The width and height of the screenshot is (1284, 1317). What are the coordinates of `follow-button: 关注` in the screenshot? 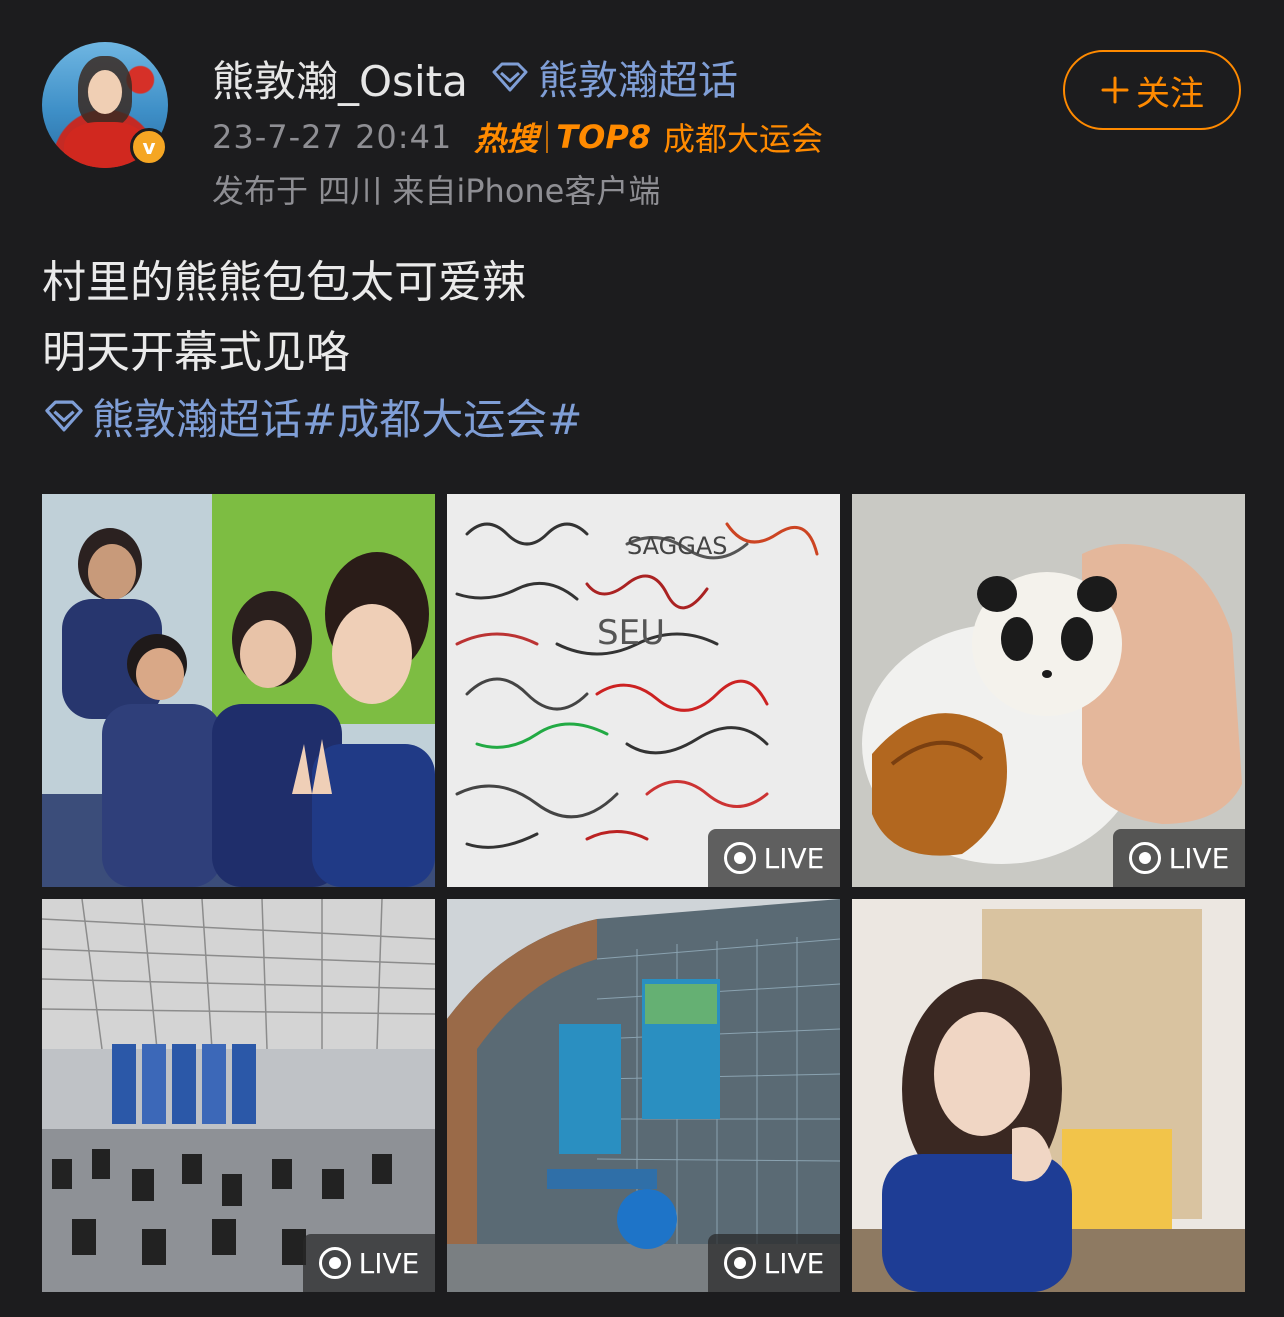 It's located at (1152, 90).